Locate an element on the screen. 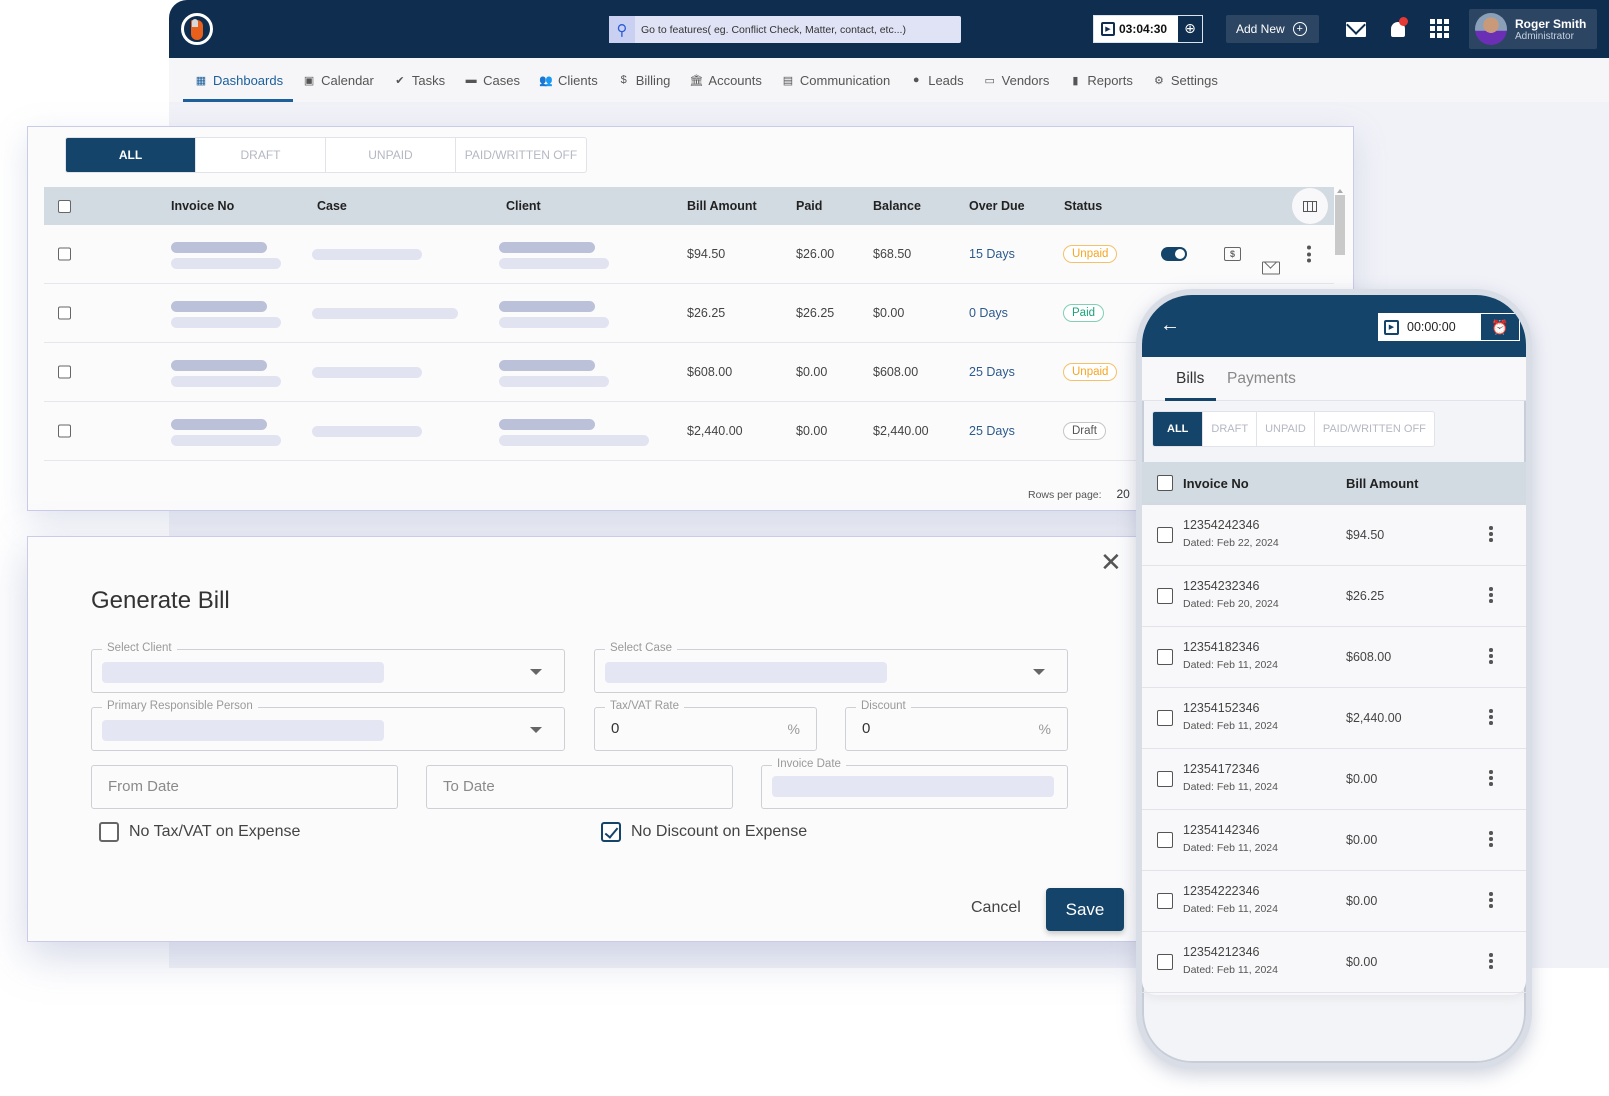 The image size is (1609, 1096). add-timer-icon: ⊕ is located at coordinates (1190, 29).